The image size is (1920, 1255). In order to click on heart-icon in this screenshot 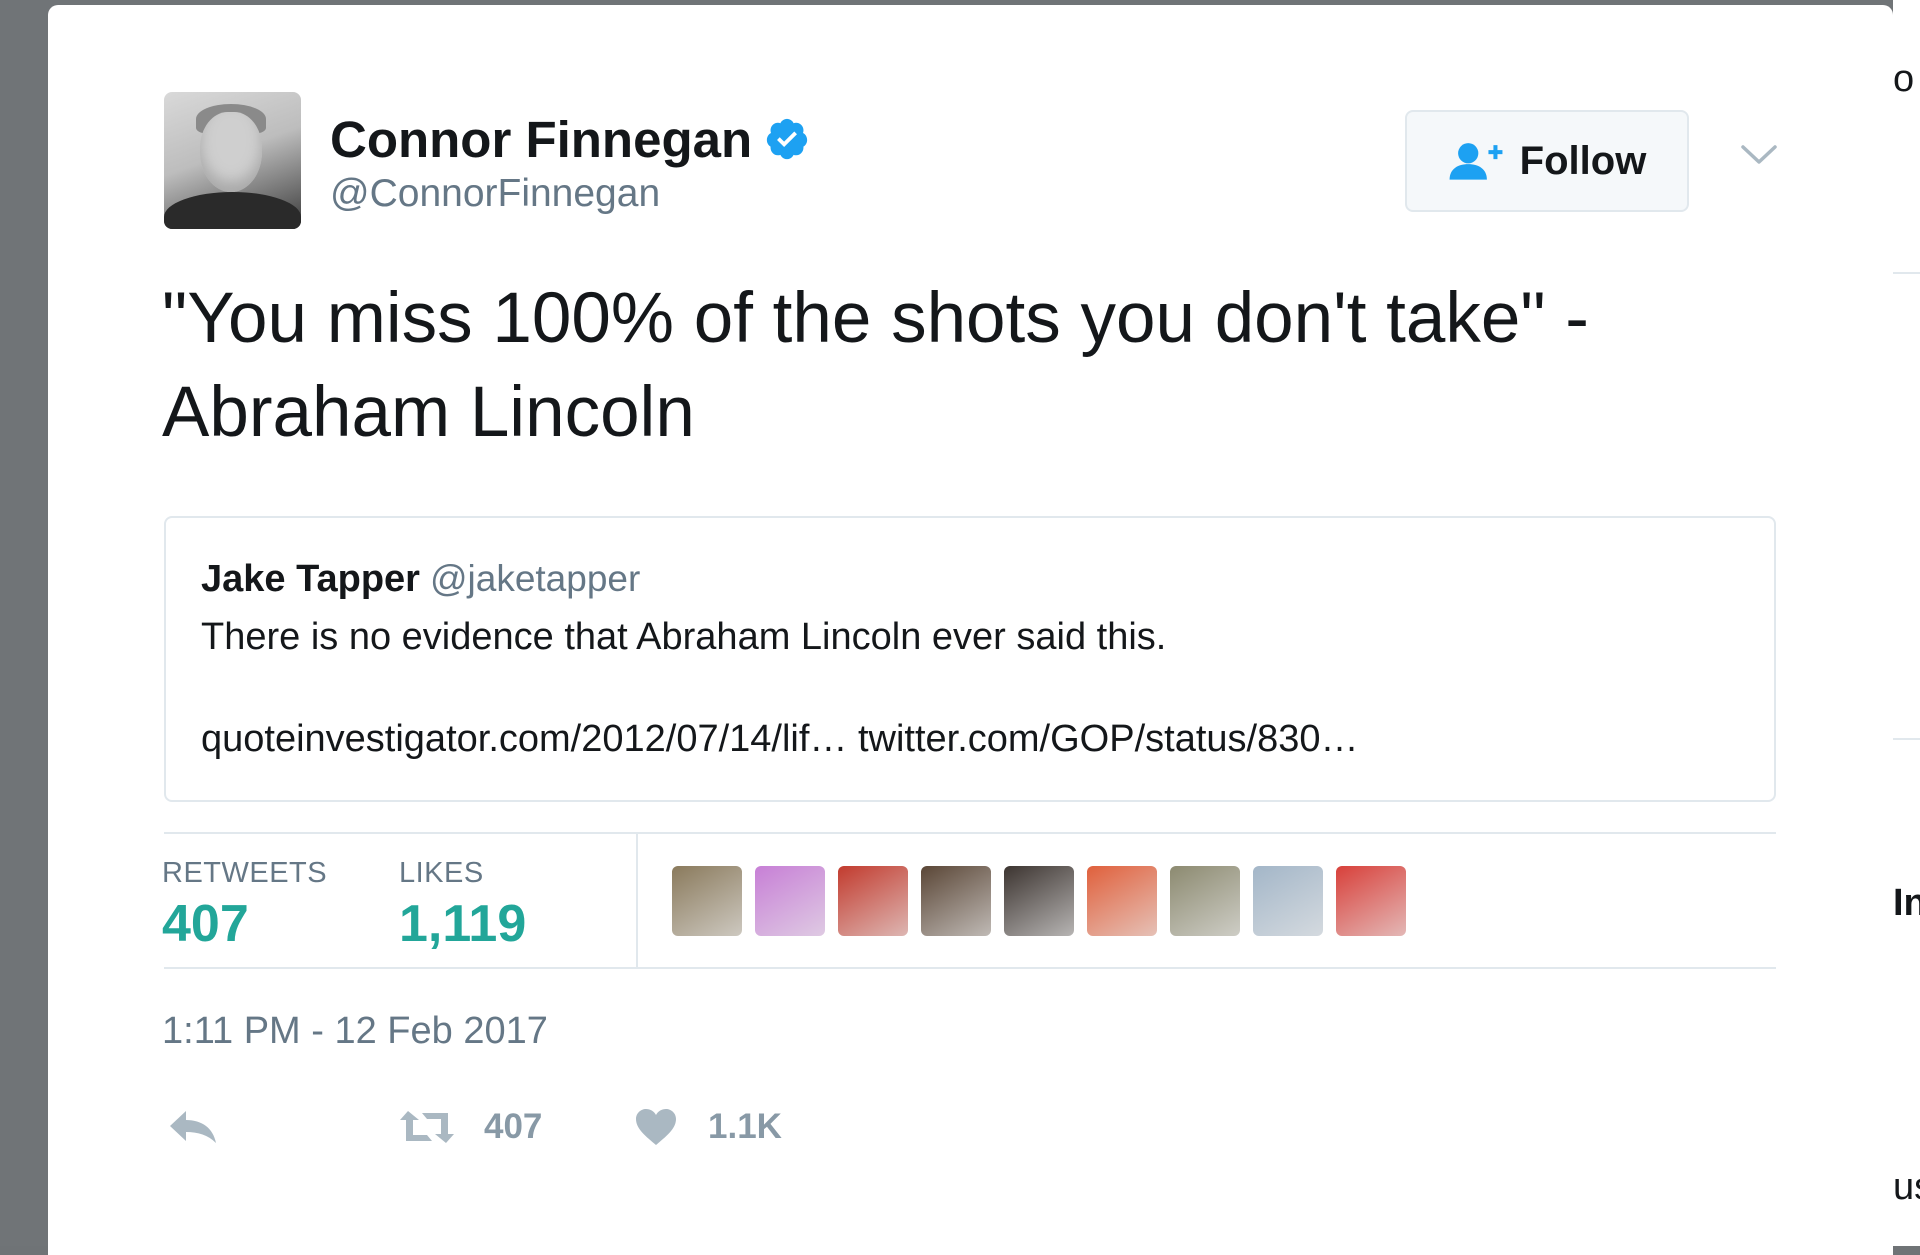, I will do `click(656, 1127)`.